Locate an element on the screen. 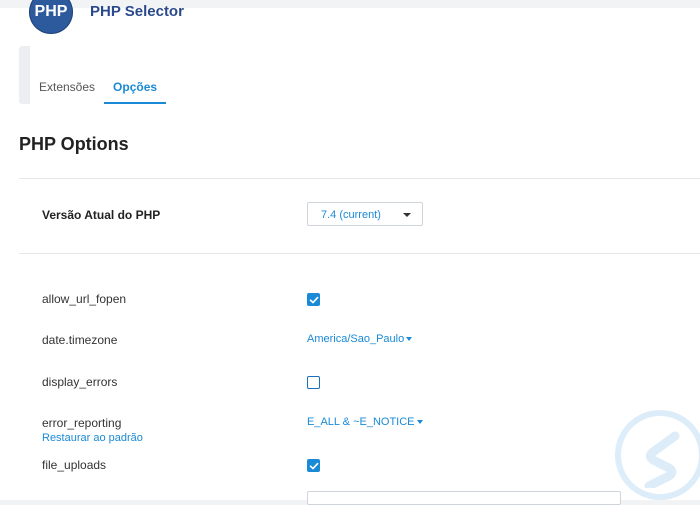  page-title: PHP Options is located at coordinates (74, 144).